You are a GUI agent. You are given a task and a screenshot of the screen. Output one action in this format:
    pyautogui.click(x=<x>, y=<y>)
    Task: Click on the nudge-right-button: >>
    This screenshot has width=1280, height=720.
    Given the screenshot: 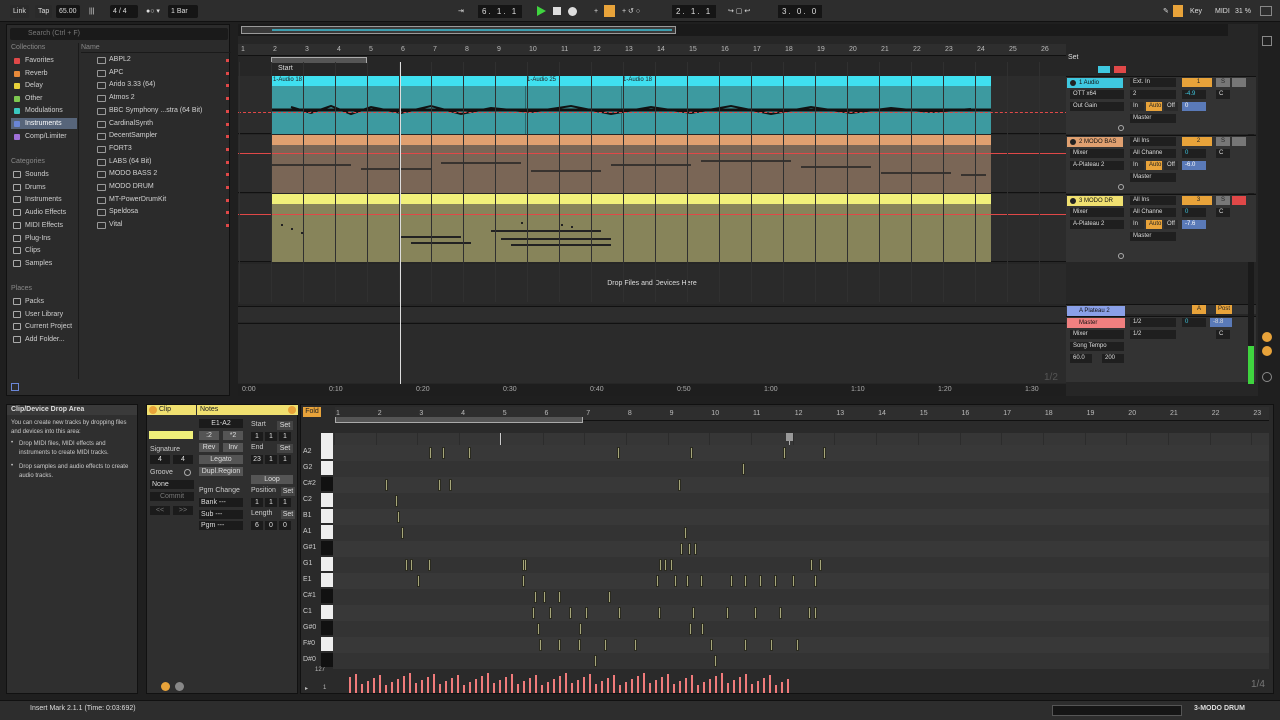 What is the action you would take?
    pyautogui.click(x=183, y=510)
    